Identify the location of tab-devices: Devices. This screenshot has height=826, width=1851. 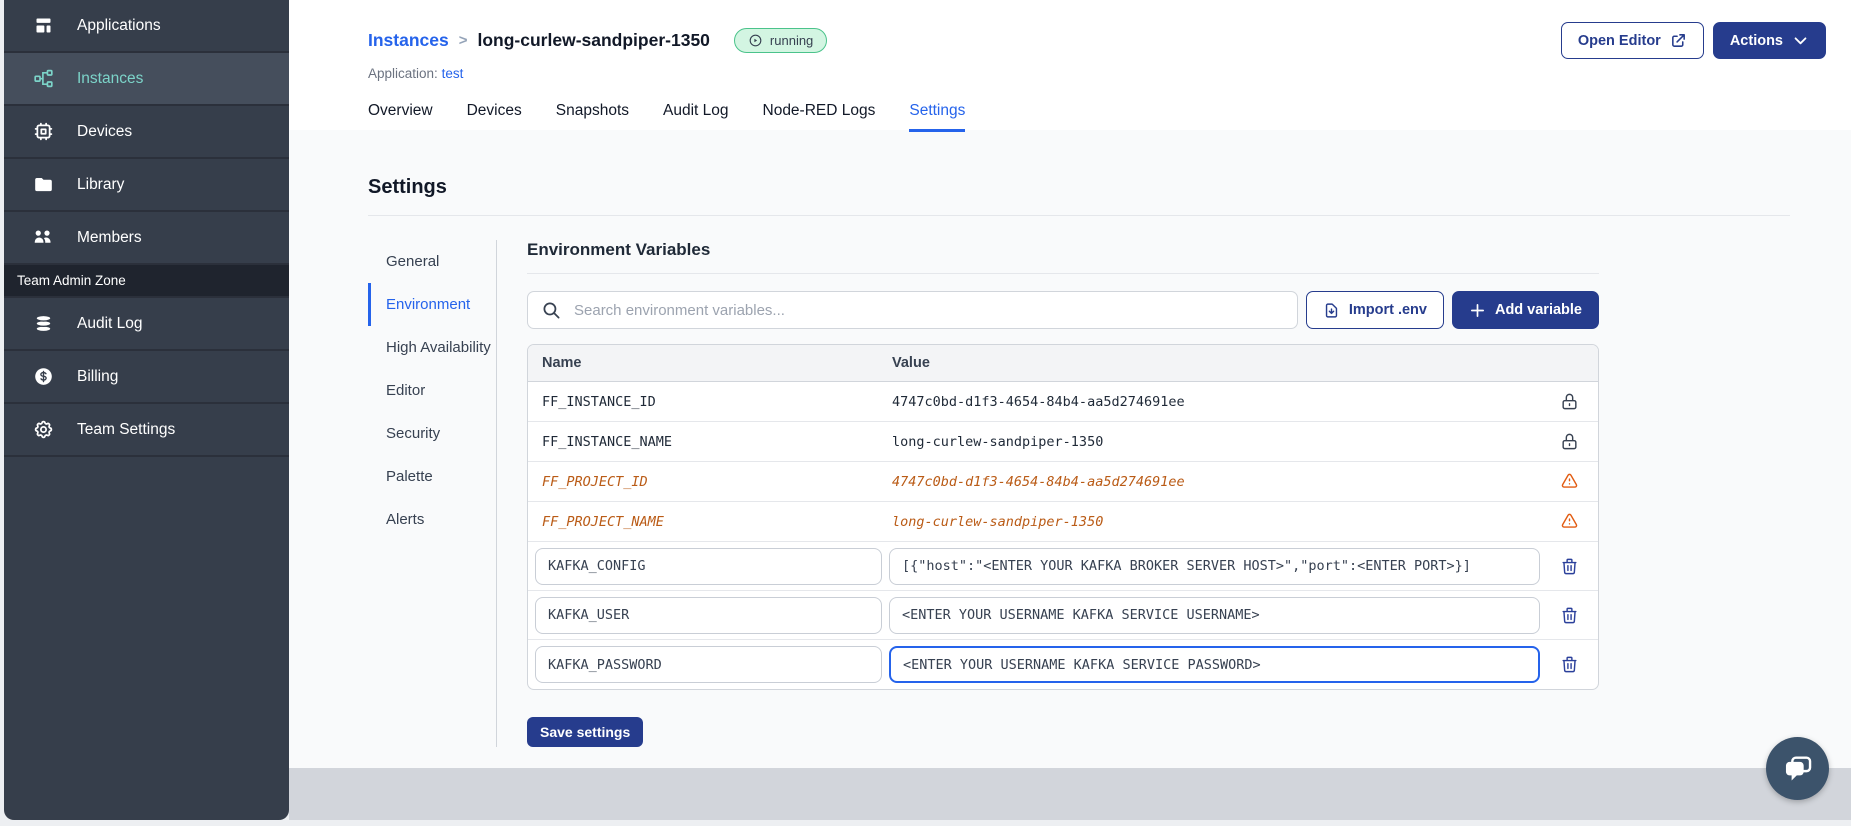
(494, 117).